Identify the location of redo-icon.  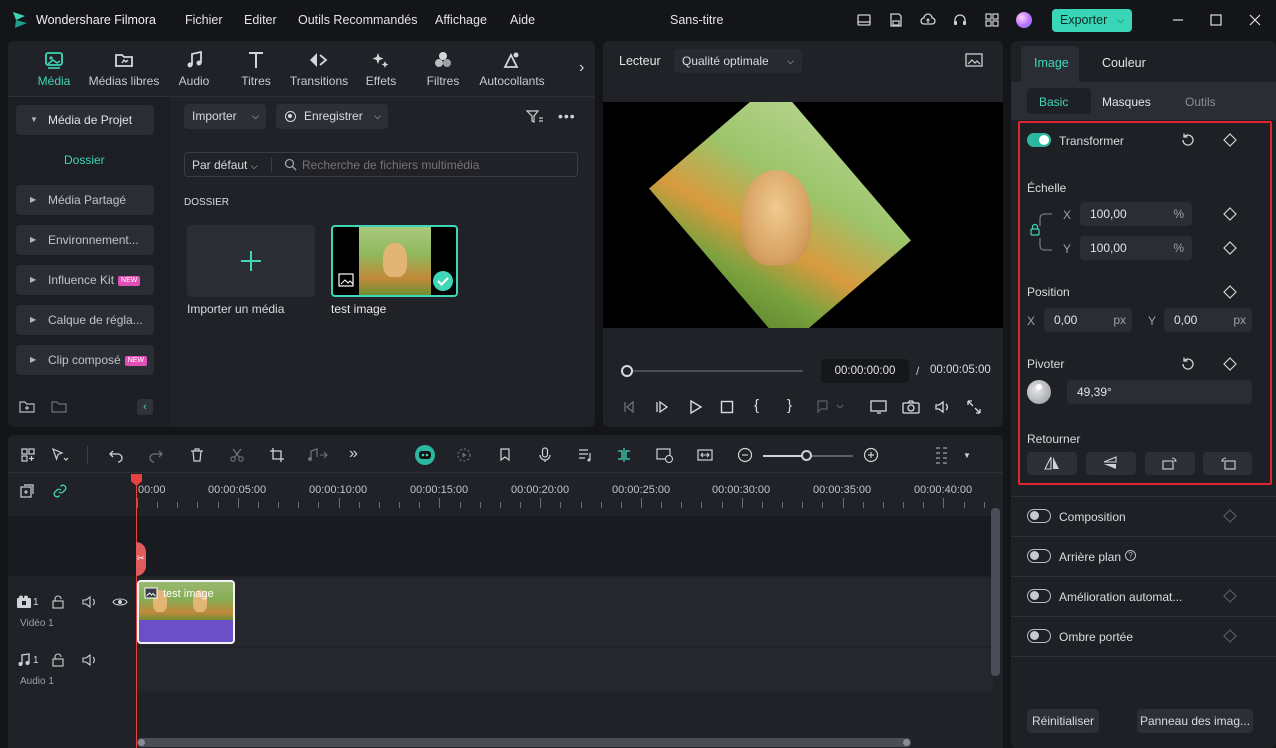
(156, 455).